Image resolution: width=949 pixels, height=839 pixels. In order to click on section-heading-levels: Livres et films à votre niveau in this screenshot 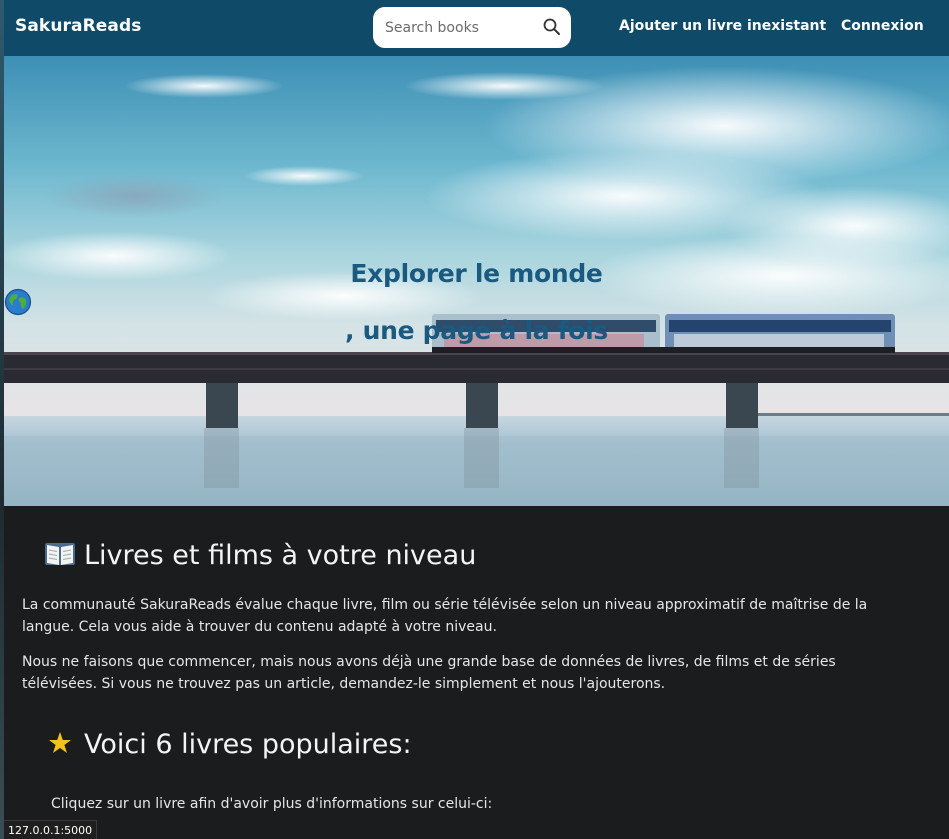, I will do `click(260, 555)`.